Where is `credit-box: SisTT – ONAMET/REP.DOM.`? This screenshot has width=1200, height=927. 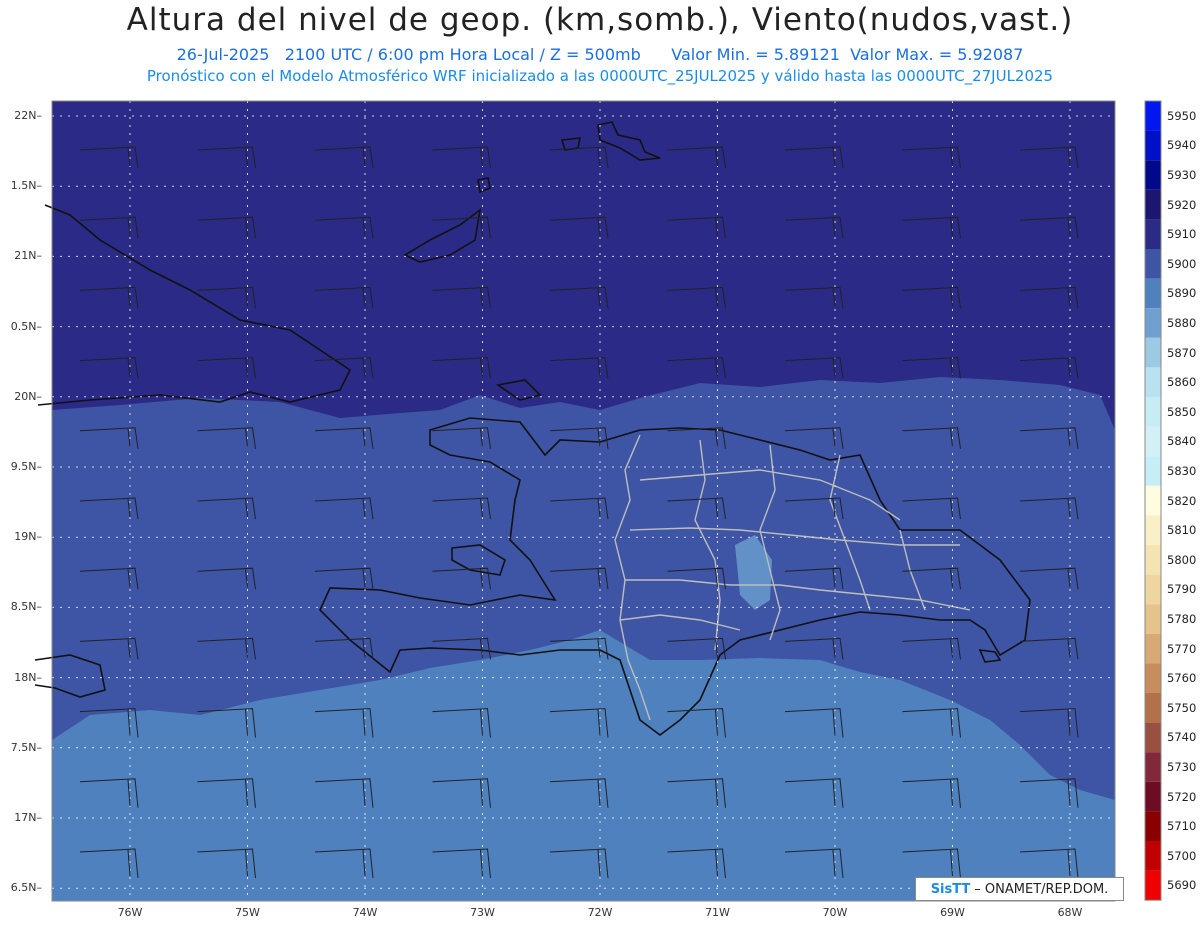
credit-box: SisTT – ONAMET/REP.DOM. is located at coordinates (1019, 889).